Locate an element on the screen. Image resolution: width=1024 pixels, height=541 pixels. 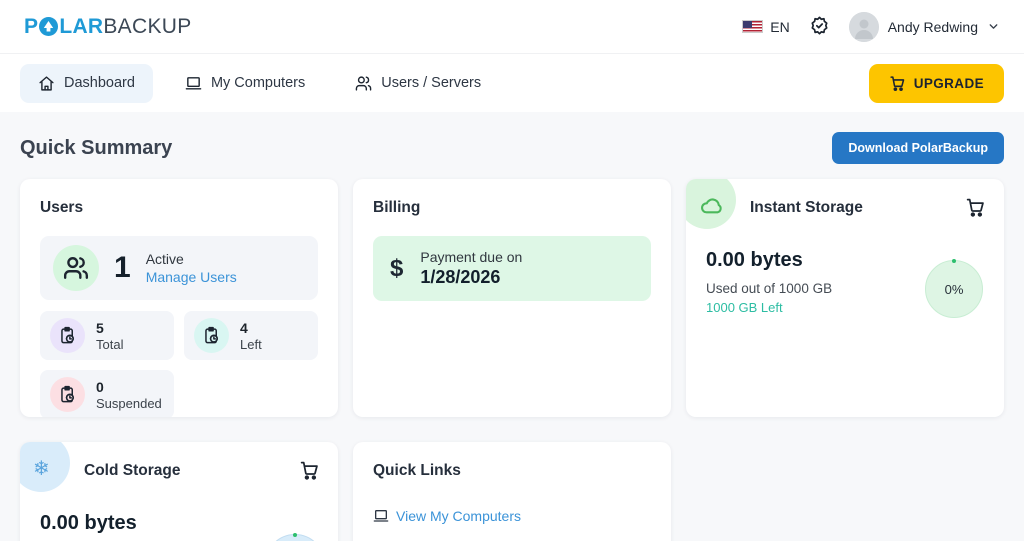
upgrade-button: UPGRADE is located at coordinates (936, 83).